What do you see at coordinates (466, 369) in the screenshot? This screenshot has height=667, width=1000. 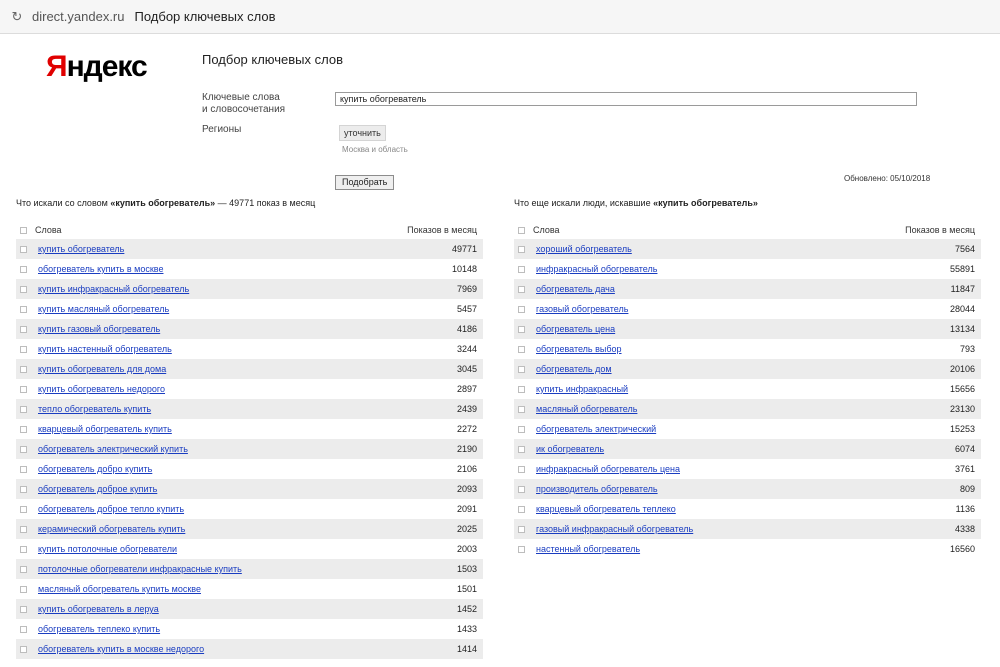 I see `impressions-count: 3045` at bounding box center [466, 369].